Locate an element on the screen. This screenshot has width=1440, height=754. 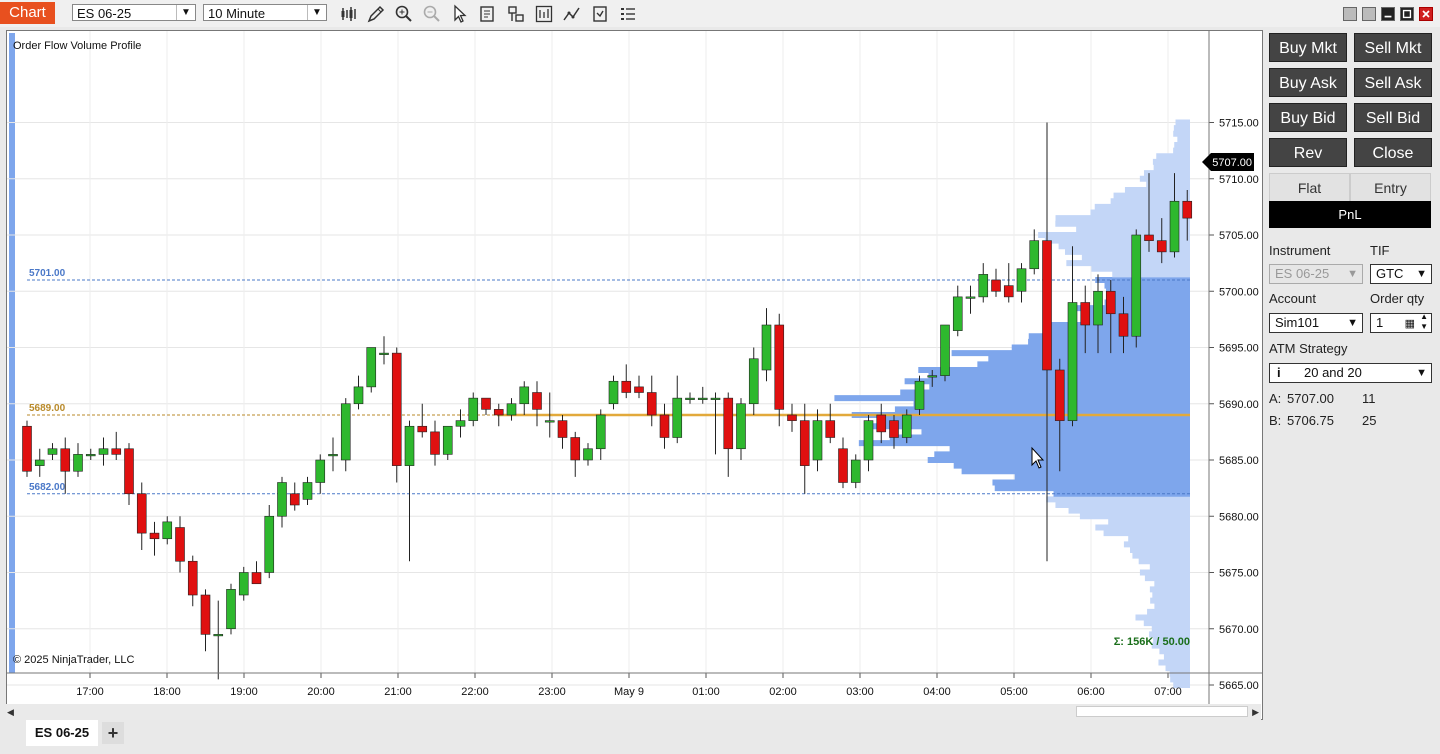
window-restore-icon is located at coordinates (1350, 14).